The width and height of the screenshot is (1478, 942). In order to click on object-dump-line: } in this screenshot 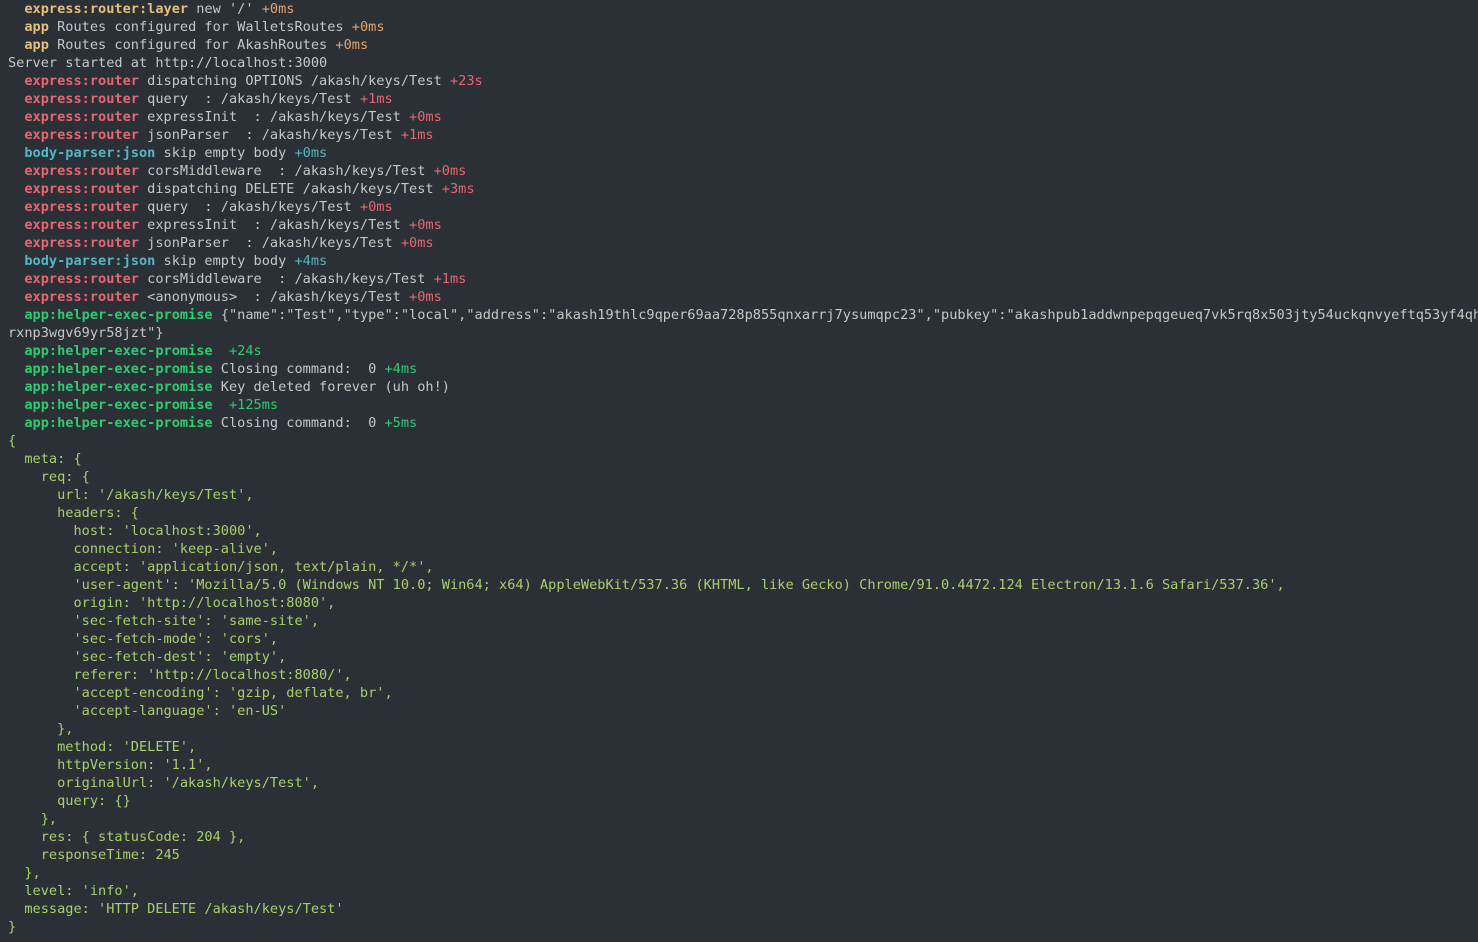, I will do `click(12, 927)`.